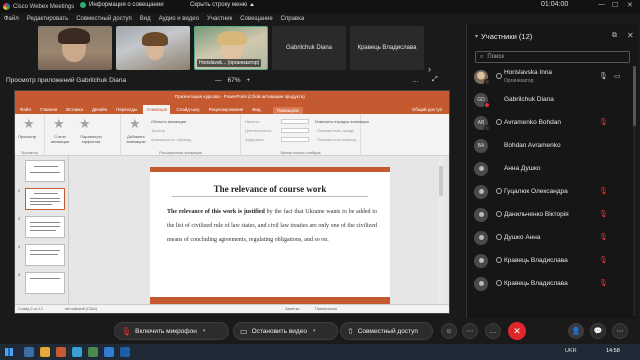 This screenshot has height=360, width=640. I want to click on video-tile-kravets: Кравець Владислава, so click(387, 48).